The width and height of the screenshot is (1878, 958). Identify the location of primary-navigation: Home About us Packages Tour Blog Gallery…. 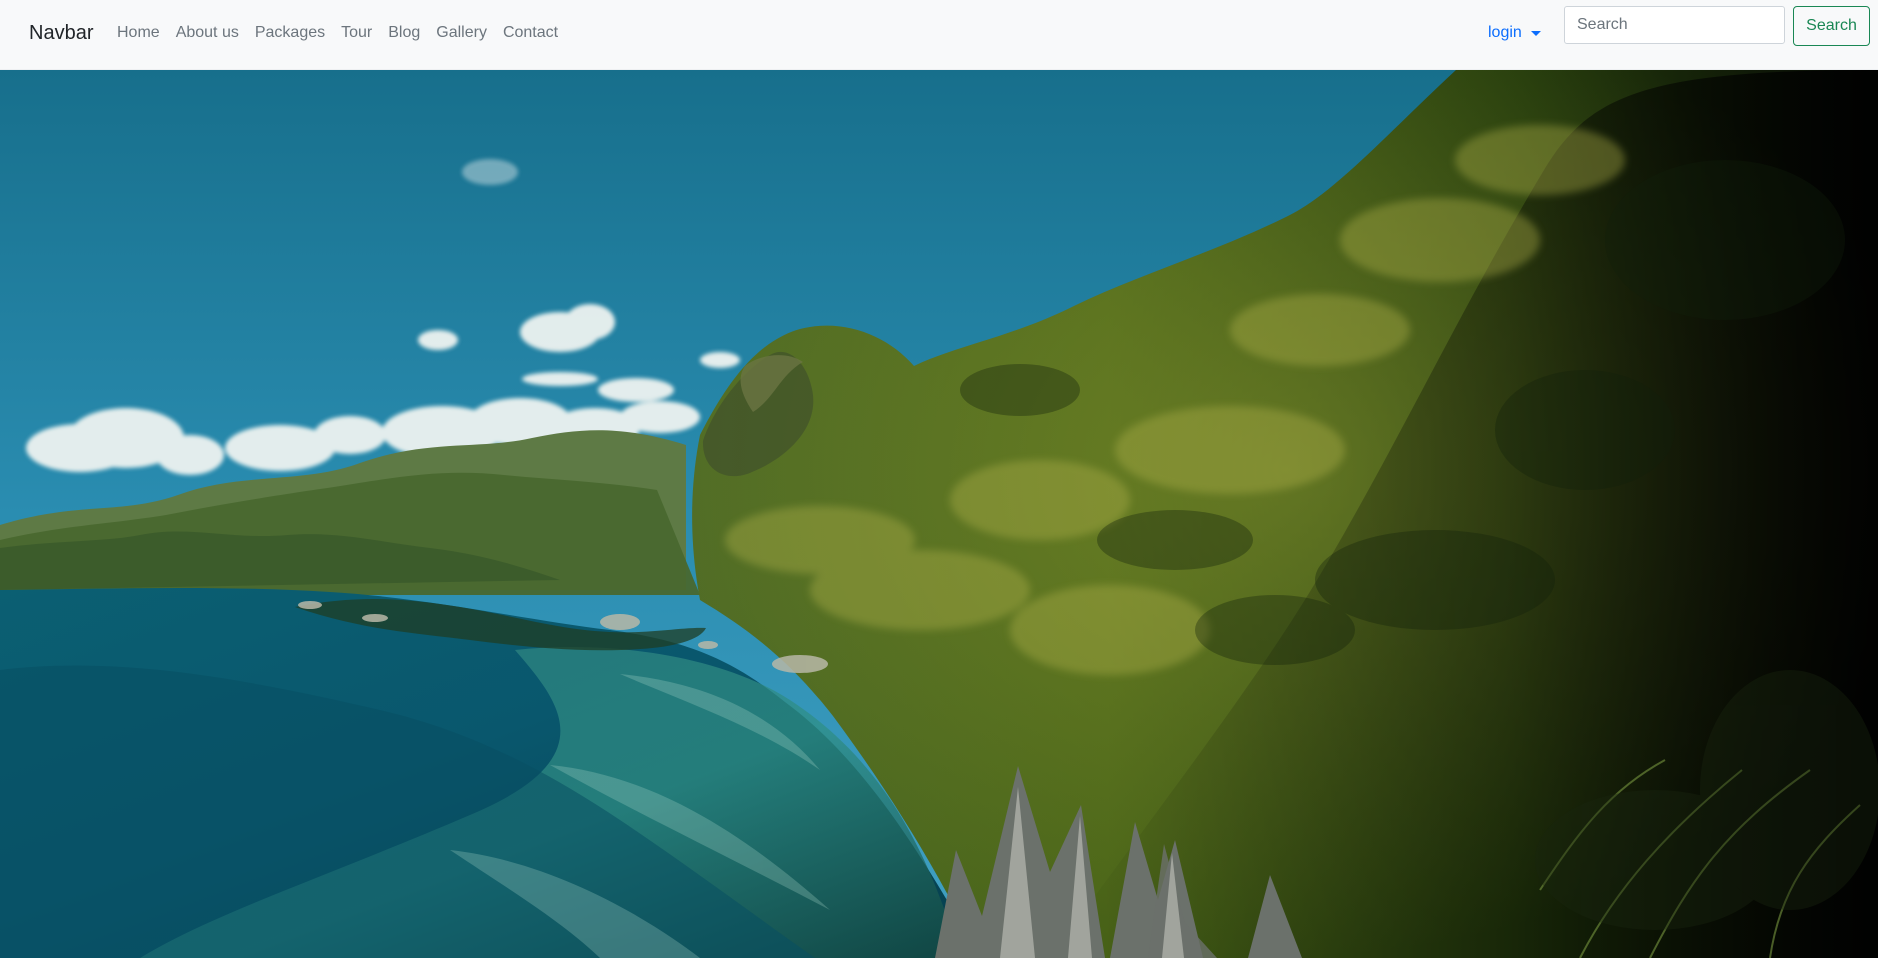
(337, 33).